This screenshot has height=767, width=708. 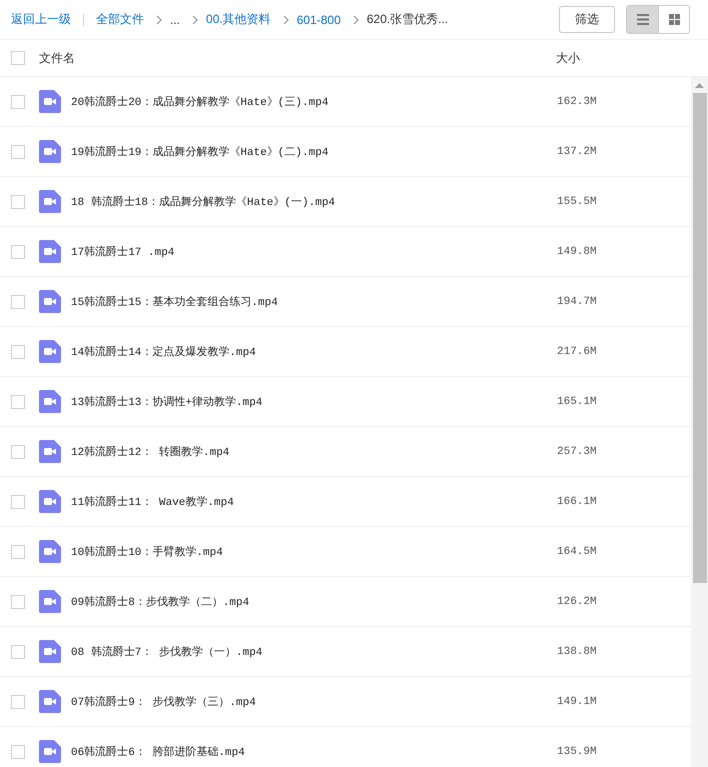 I want to click on file-name: 10韩流爵士10：手臂教学.mp4, so click(x=314, y=551).